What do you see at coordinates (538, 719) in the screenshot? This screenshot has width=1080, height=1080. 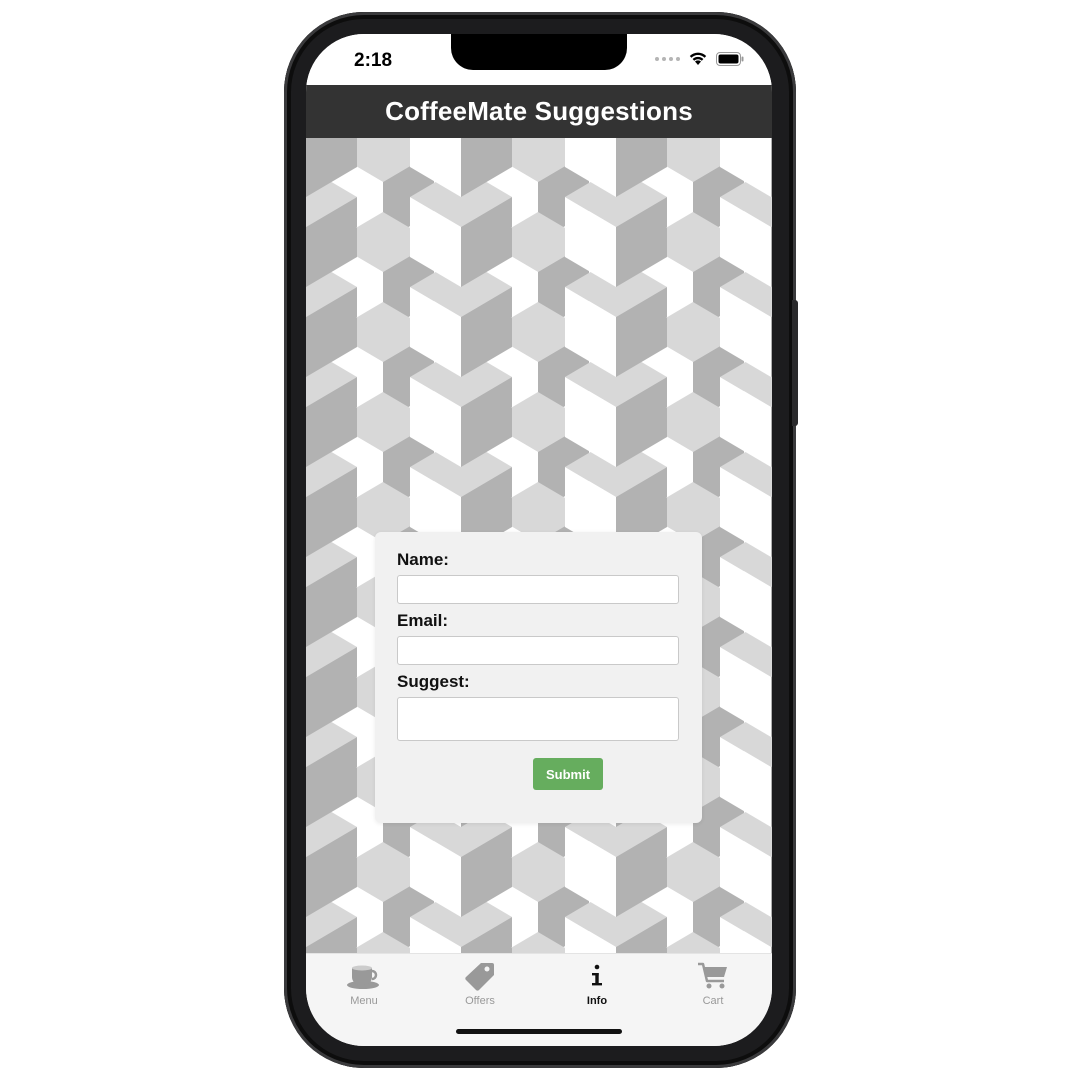 I see `suggest-textarea` at bounding box center [538, 719].